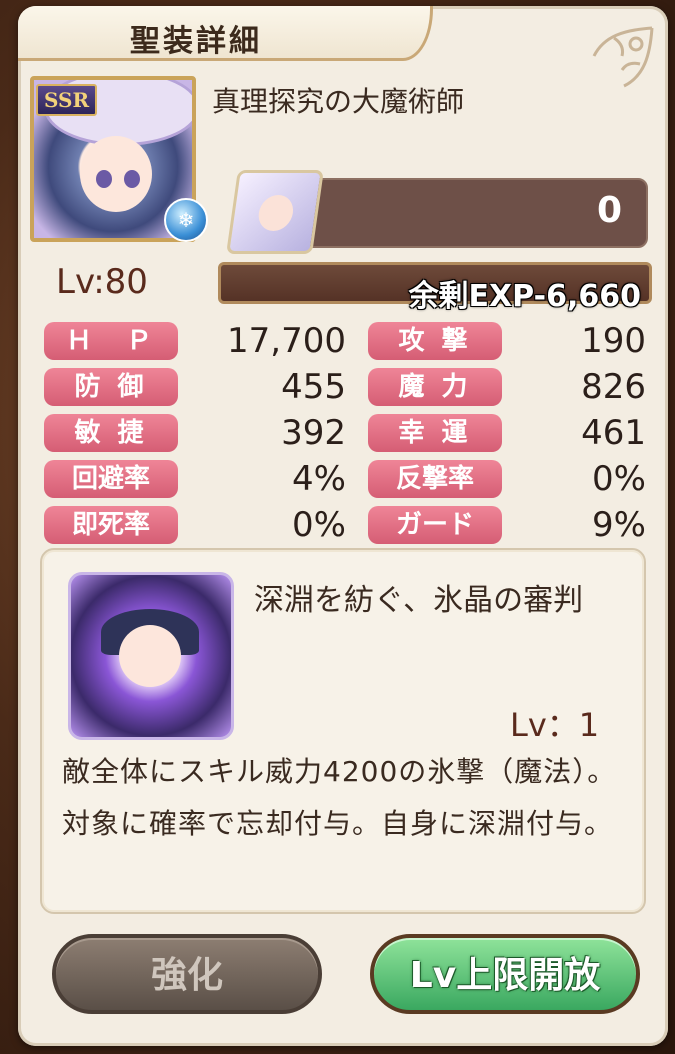 This screenshot has height=1054, width=675. Describe the element at coordinates (111, 341) in the screenshot. I see `stat-label-hp: Ｈ Ｐ` at that location.